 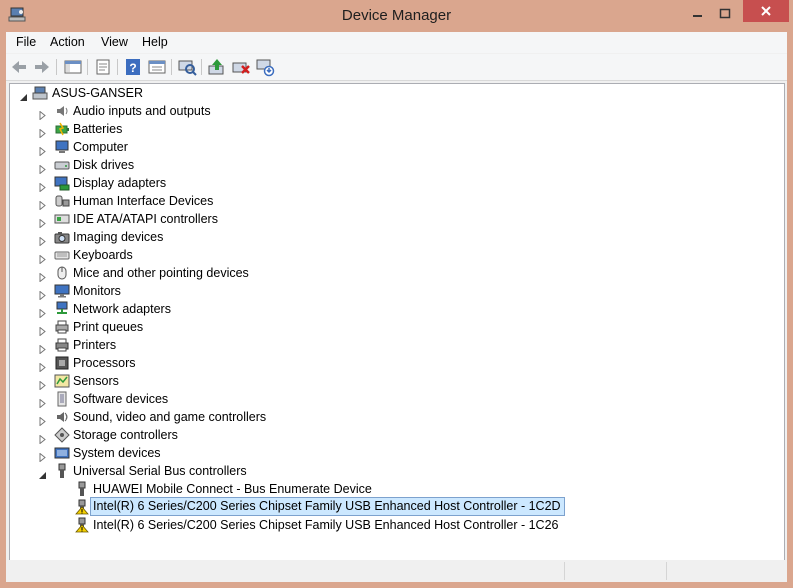 I want to click on tree-category-item: Sound, video and game controllers, so click(x=210, y=417).